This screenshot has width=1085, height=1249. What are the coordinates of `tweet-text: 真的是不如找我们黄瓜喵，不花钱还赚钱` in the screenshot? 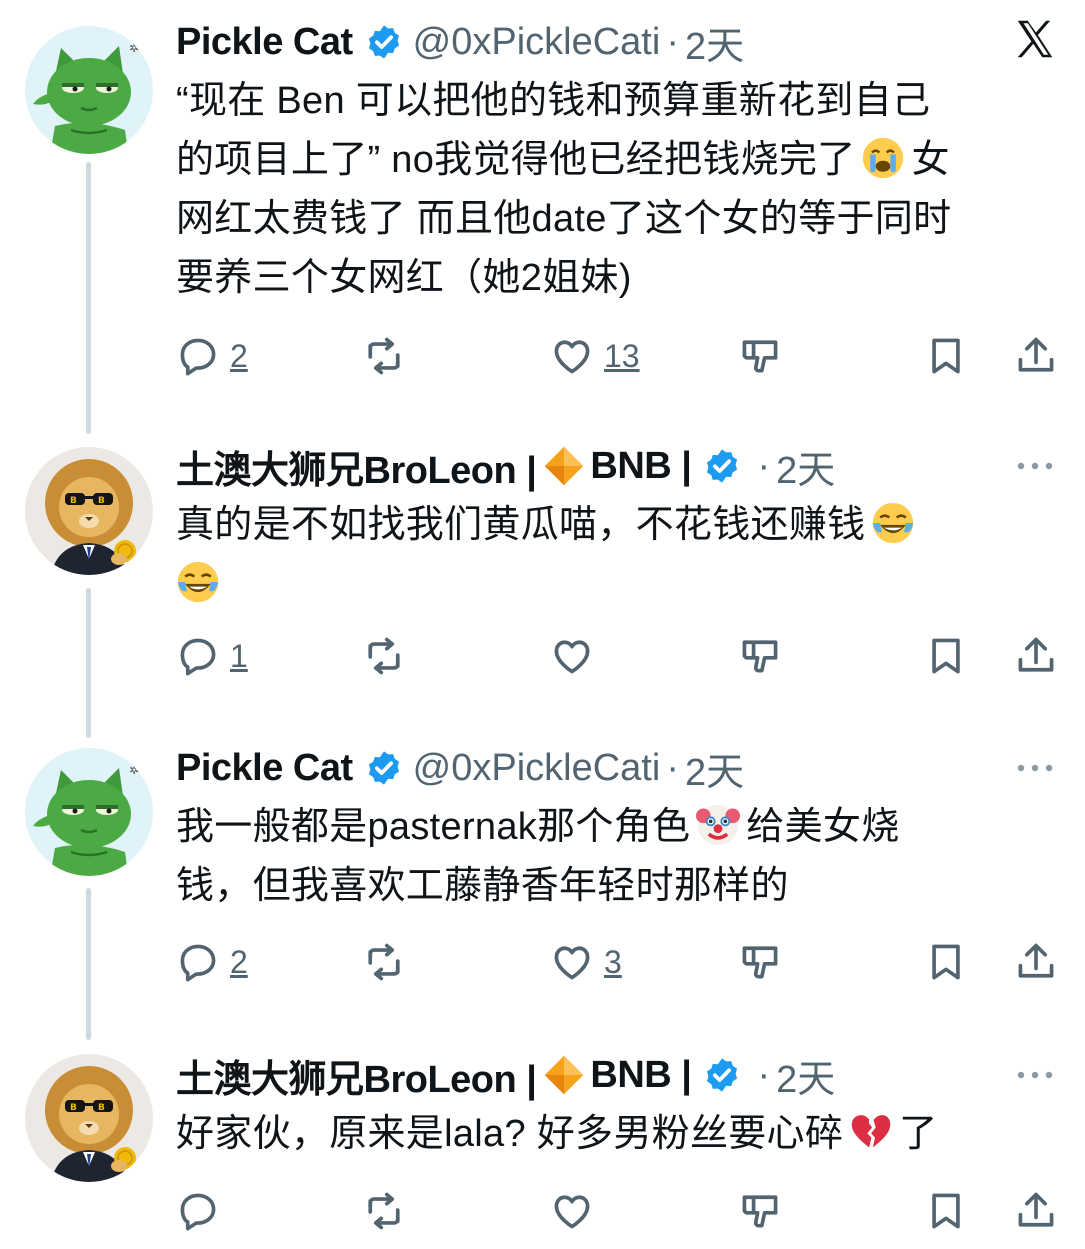 It's located at (621, 555).